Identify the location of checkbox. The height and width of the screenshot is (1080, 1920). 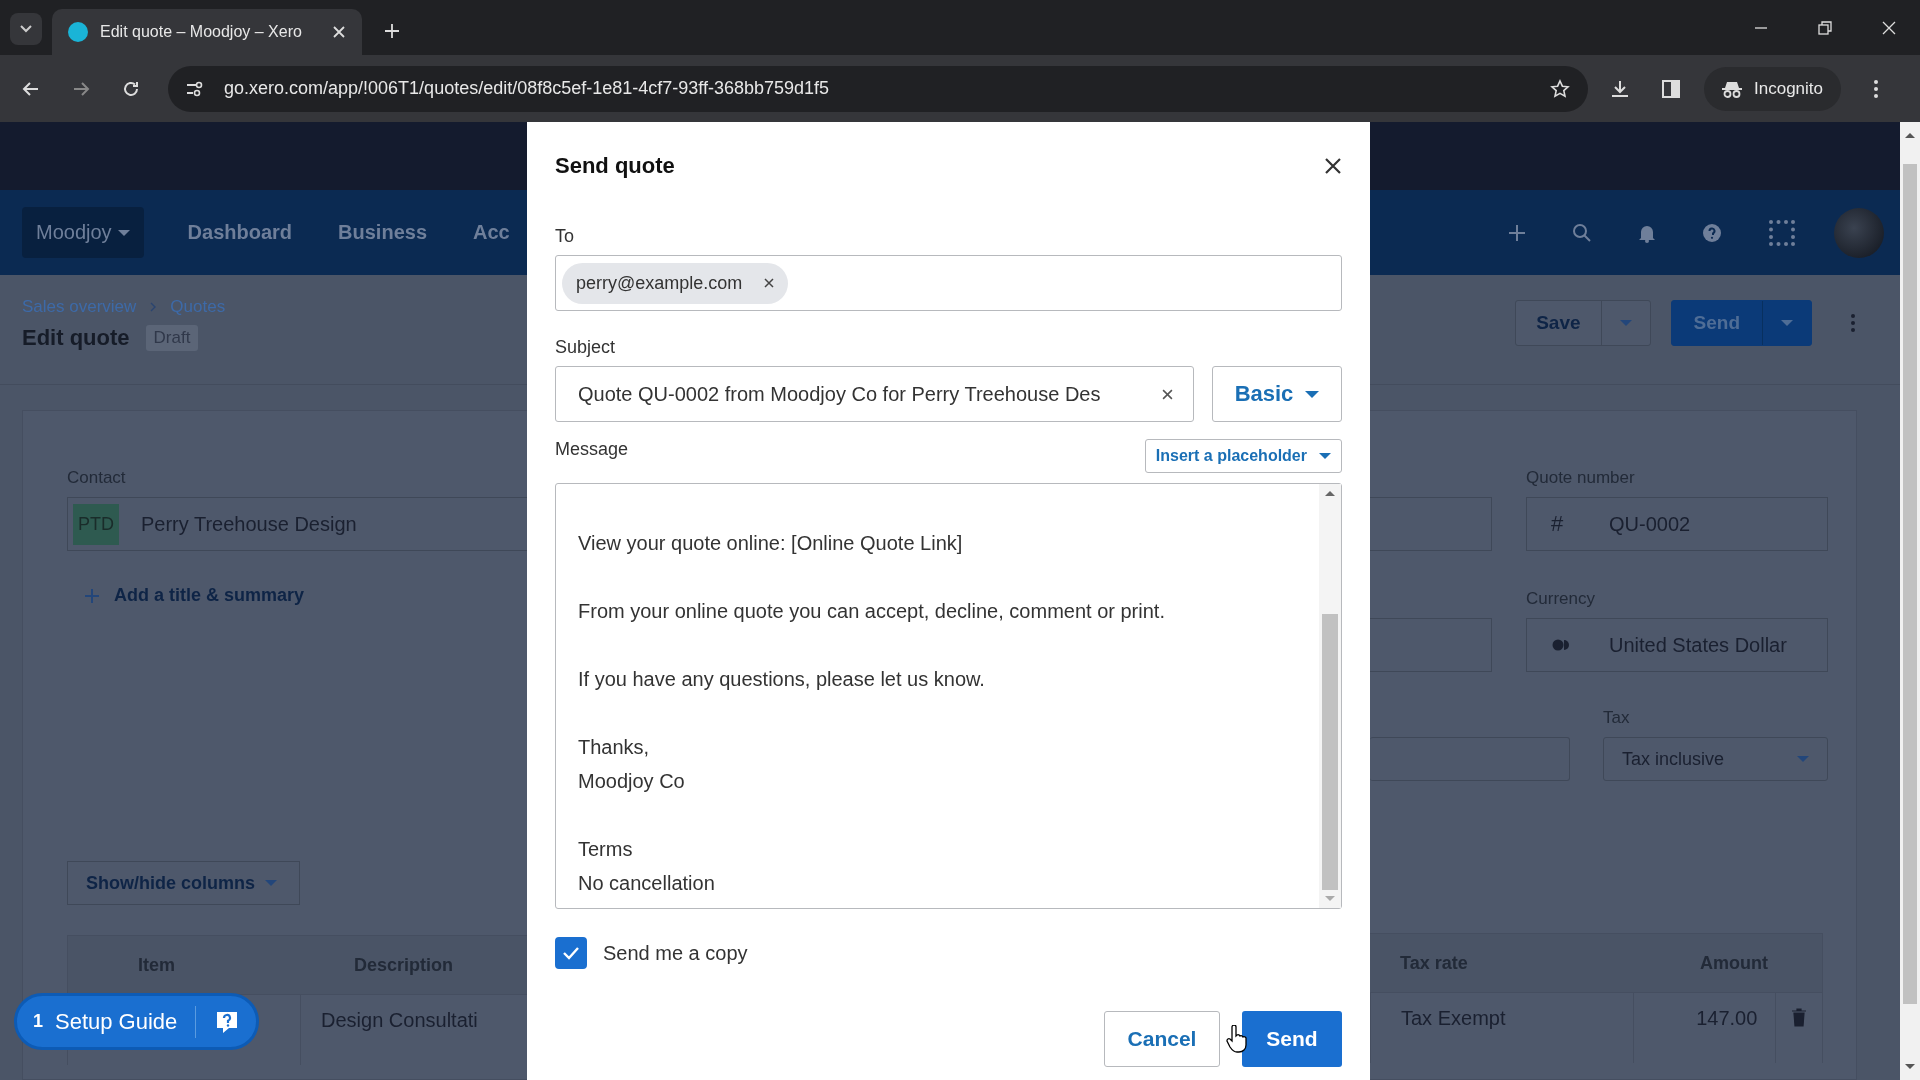
(571, 953).